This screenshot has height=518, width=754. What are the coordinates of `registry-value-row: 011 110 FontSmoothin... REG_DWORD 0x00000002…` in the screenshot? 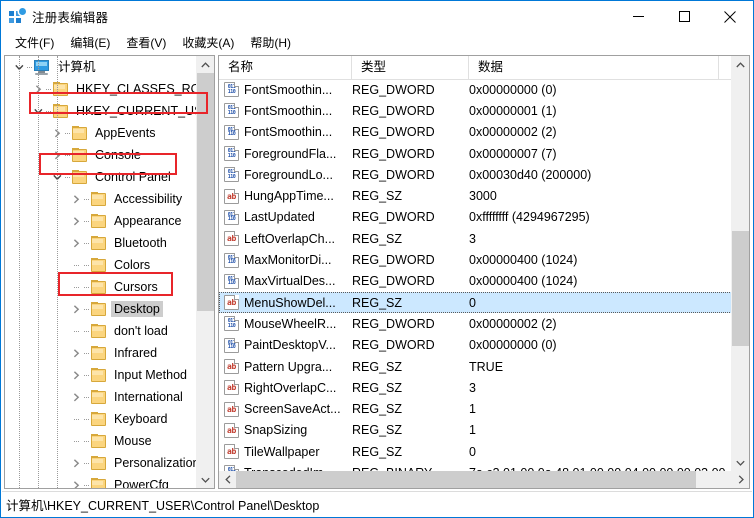 It's located at (475, 132).